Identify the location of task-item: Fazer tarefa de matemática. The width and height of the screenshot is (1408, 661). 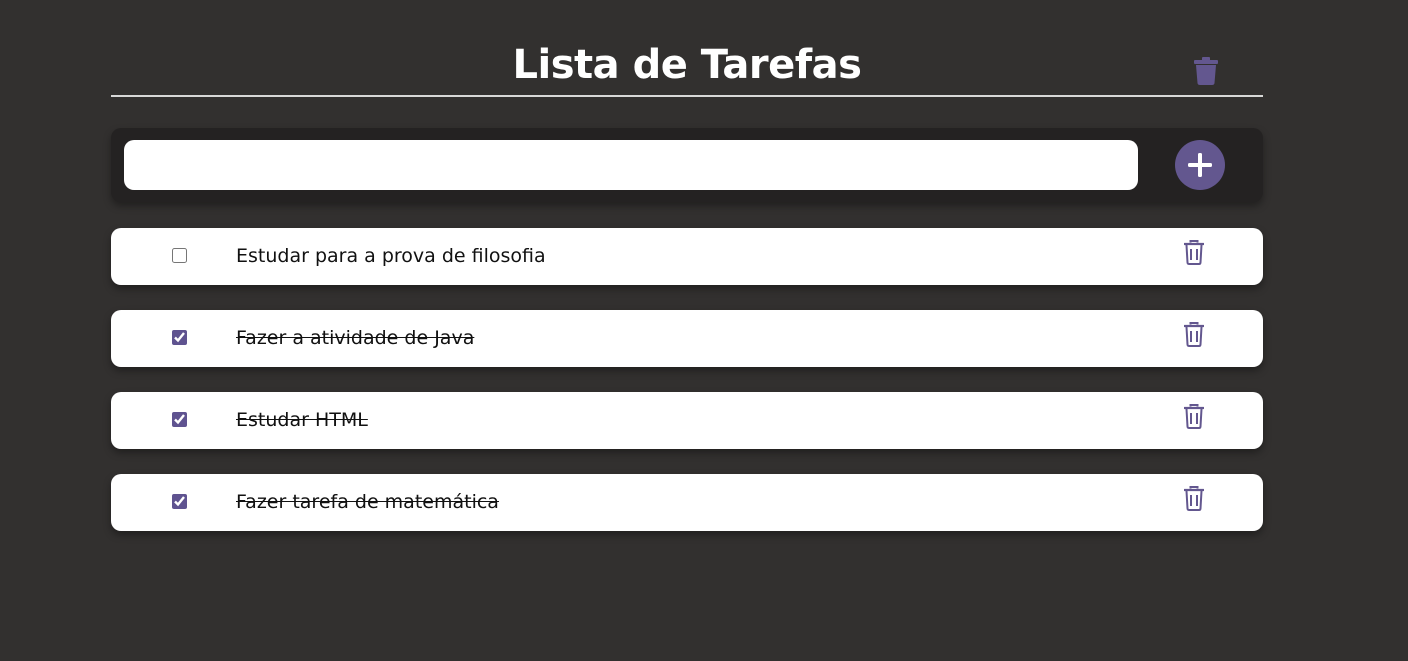
(687, 502).